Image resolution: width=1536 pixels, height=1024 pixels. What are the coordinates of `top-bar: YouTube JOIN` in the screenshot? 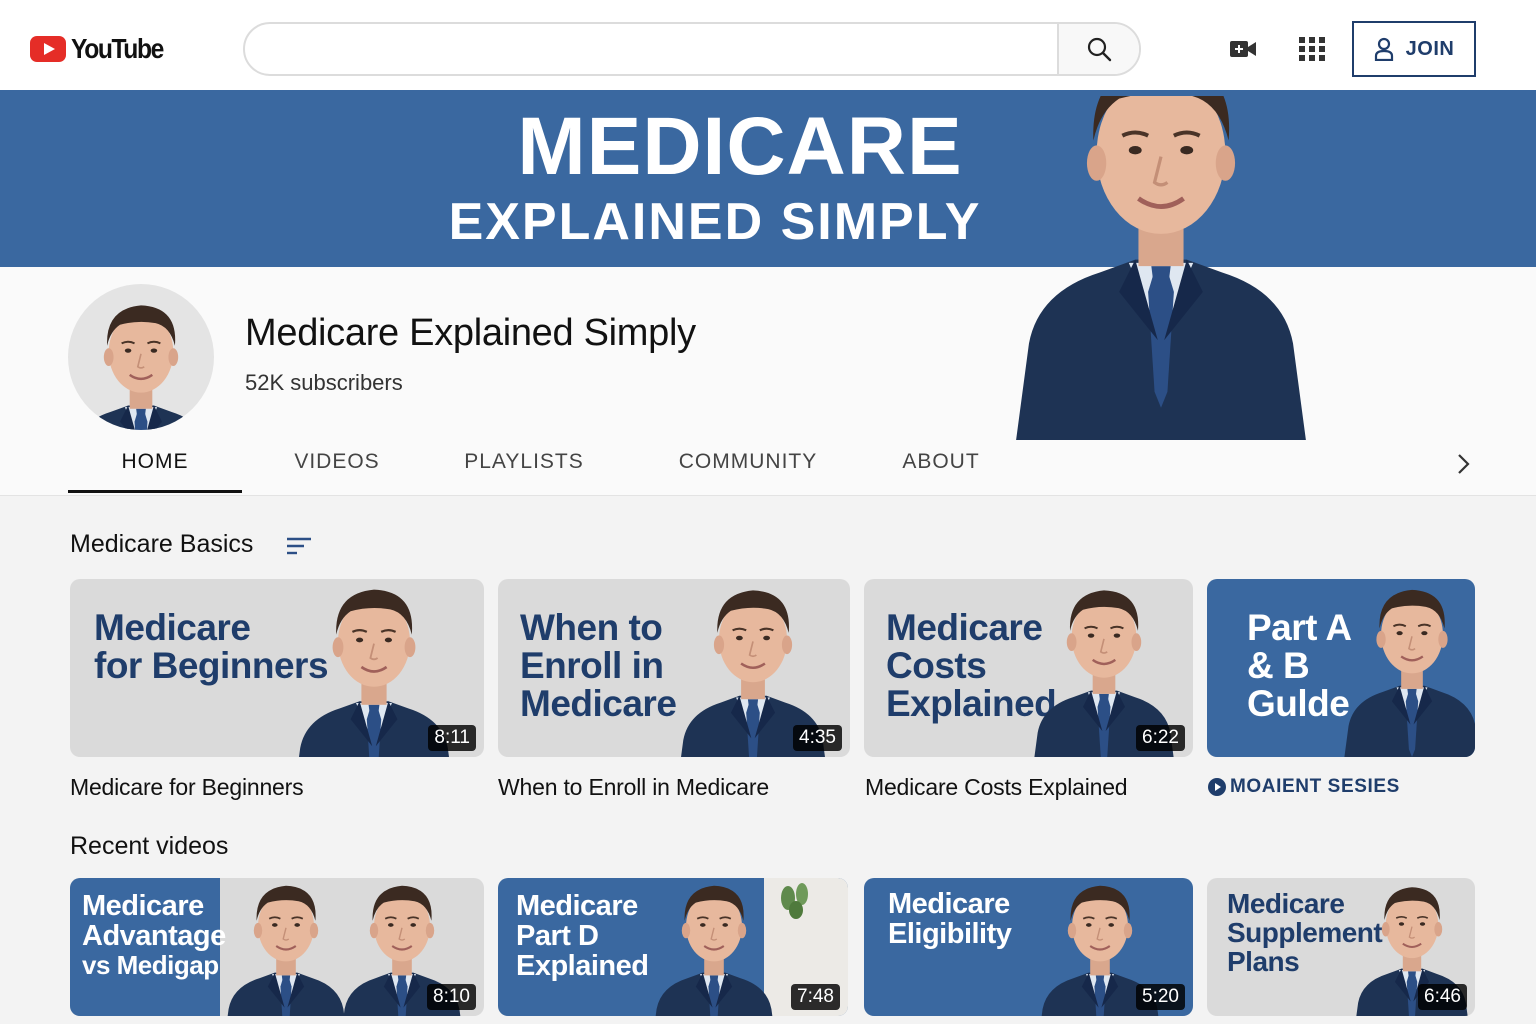 It's located at (768, 45).